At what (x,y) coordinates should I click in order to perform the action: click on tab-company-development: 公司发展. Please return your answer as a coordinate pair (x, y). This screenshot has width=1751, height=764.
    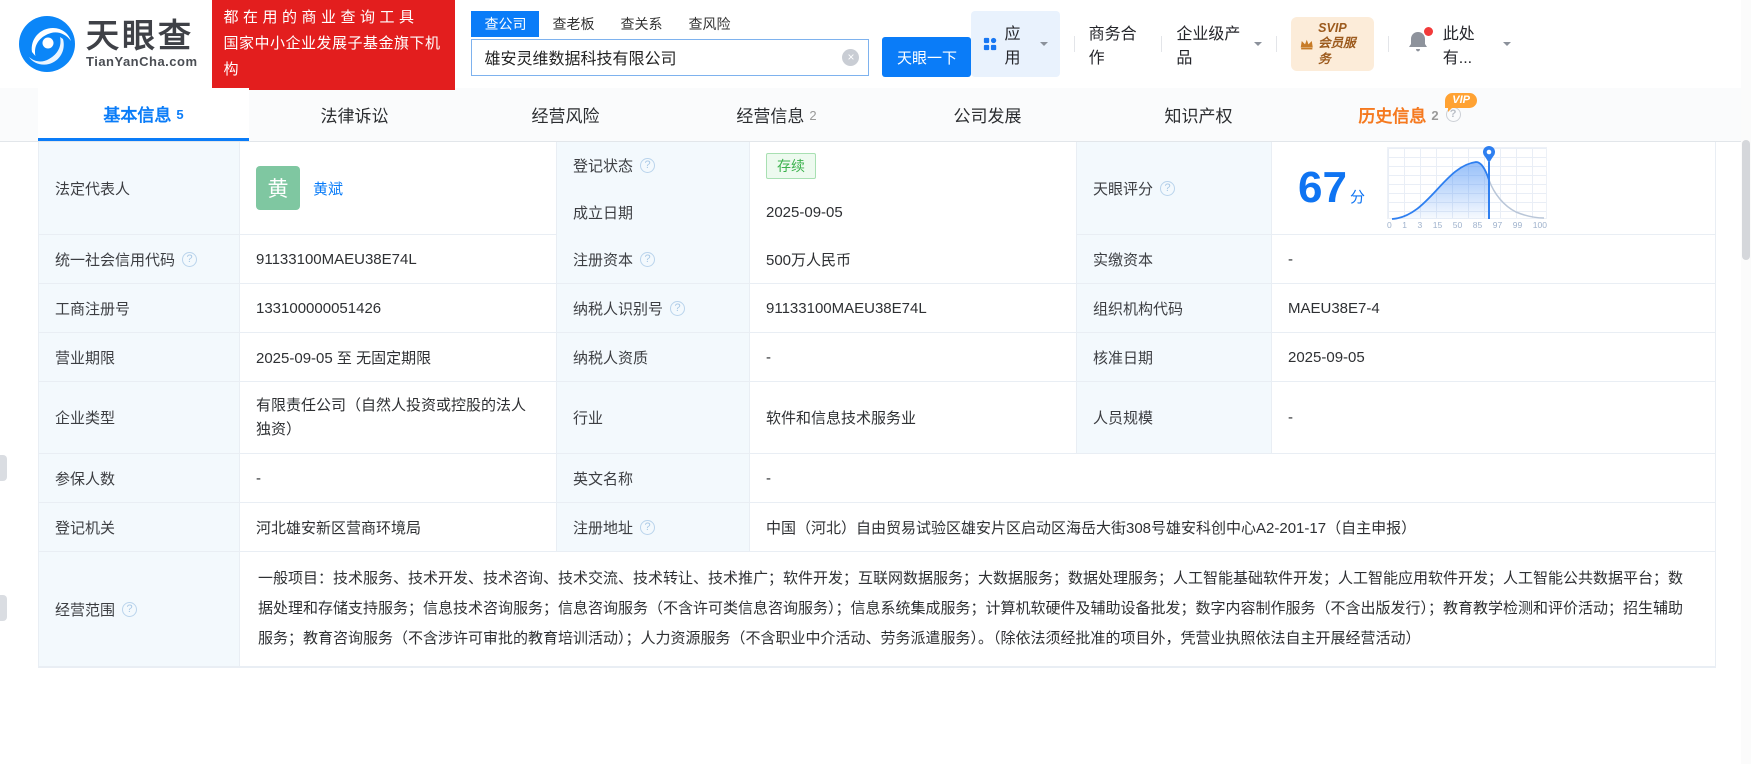
    Looking at the image, I should click on (987, 114).